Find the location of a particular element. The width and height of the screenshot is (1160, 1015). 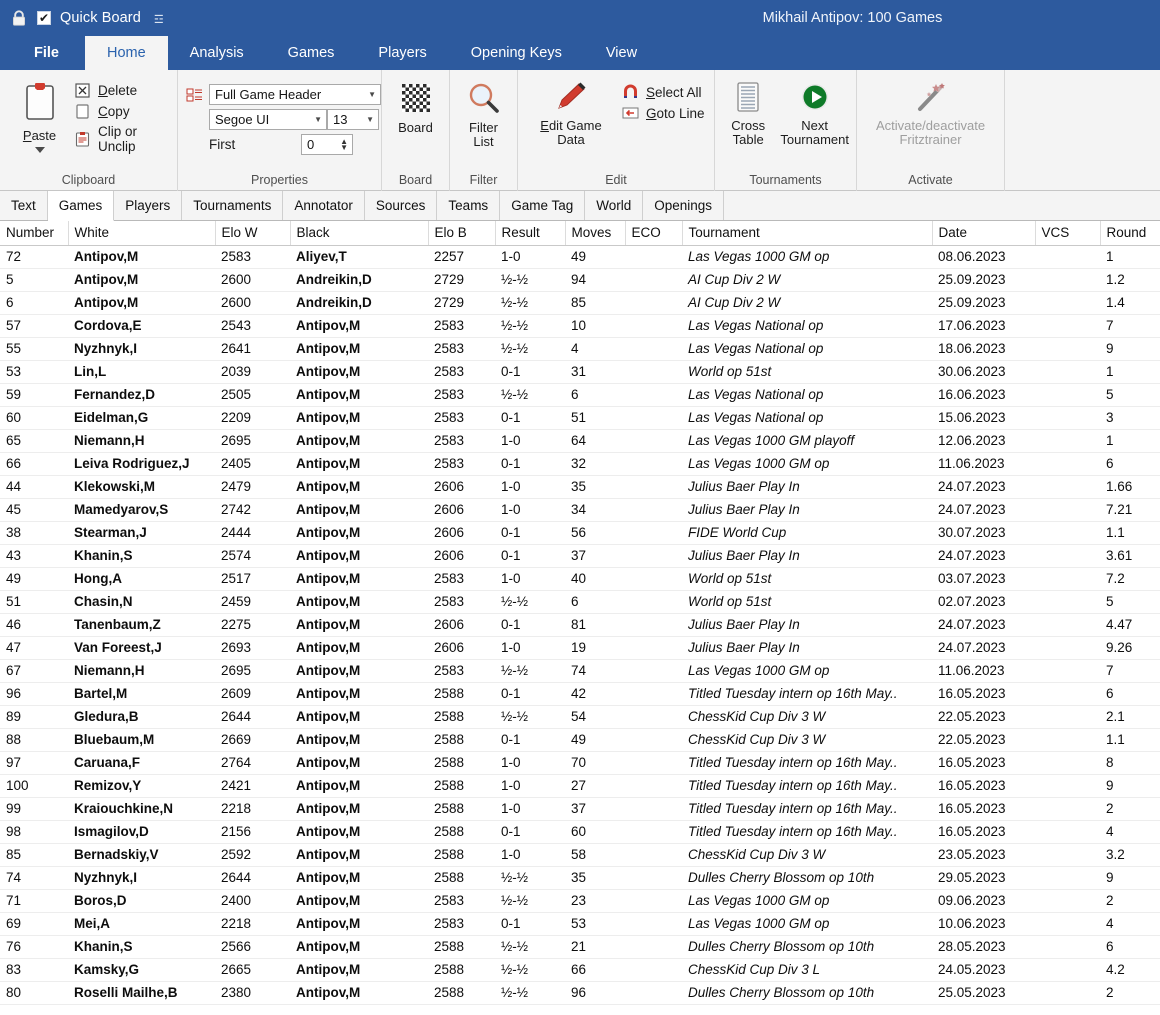

ribbon-group-tournaments: Cross Table Next Tournament Tournaments is located at coordinates (786, 130).